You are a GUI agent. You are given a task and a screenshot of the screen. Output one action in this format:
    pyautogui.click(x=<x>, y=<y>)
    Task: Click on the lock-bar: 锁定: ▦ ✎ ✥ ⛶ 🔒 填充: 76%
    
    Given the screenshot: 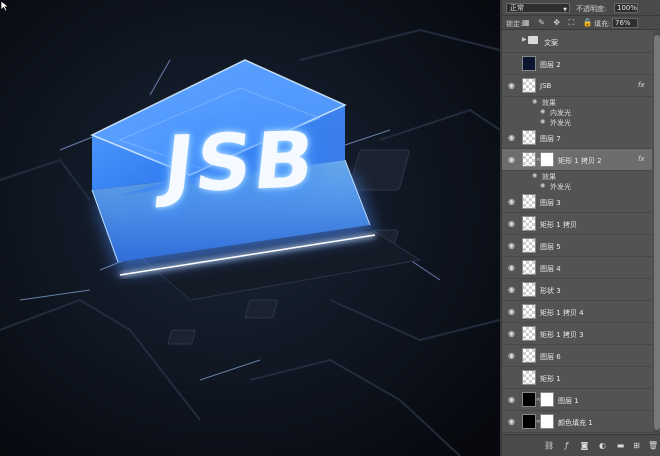 What is the action you would take?
    pyautogui.click(x=581, y=23)
    